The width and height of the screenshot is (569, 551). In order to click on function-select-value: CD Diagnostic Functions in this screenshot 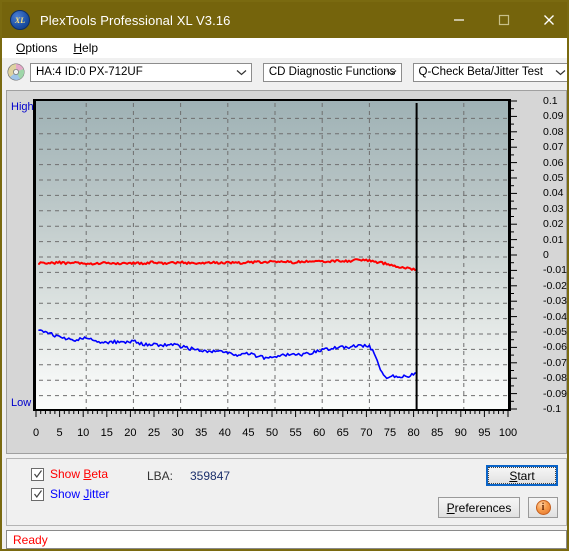, I will do `click(332, 72)`.